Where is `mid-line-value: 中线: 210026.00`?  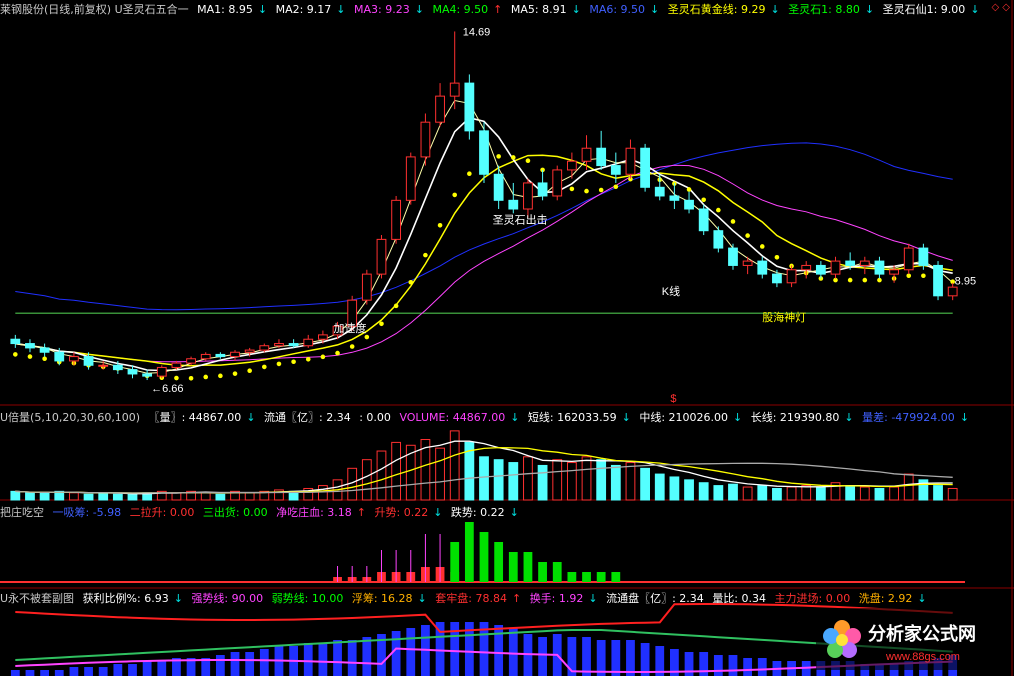
mid-line-value: 中线: 210026.00 is located at coordinates (684, 417).